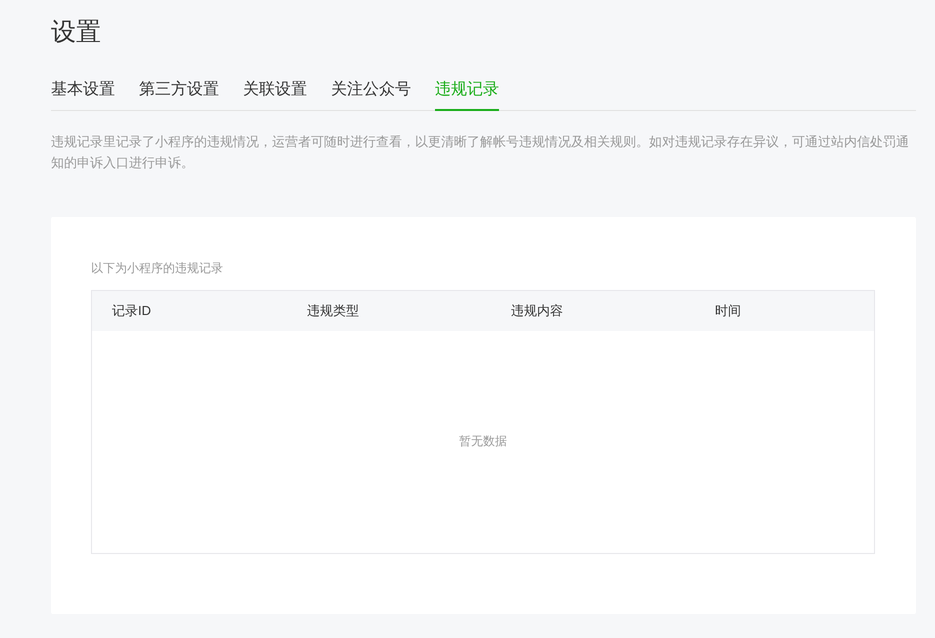 Image resolution: width=935 pixels, height=638 pixels. What do you see at coordinates (371, 94) in the screenshot?
I see `tab: 关注公众号` at bounding box center [371, 94].